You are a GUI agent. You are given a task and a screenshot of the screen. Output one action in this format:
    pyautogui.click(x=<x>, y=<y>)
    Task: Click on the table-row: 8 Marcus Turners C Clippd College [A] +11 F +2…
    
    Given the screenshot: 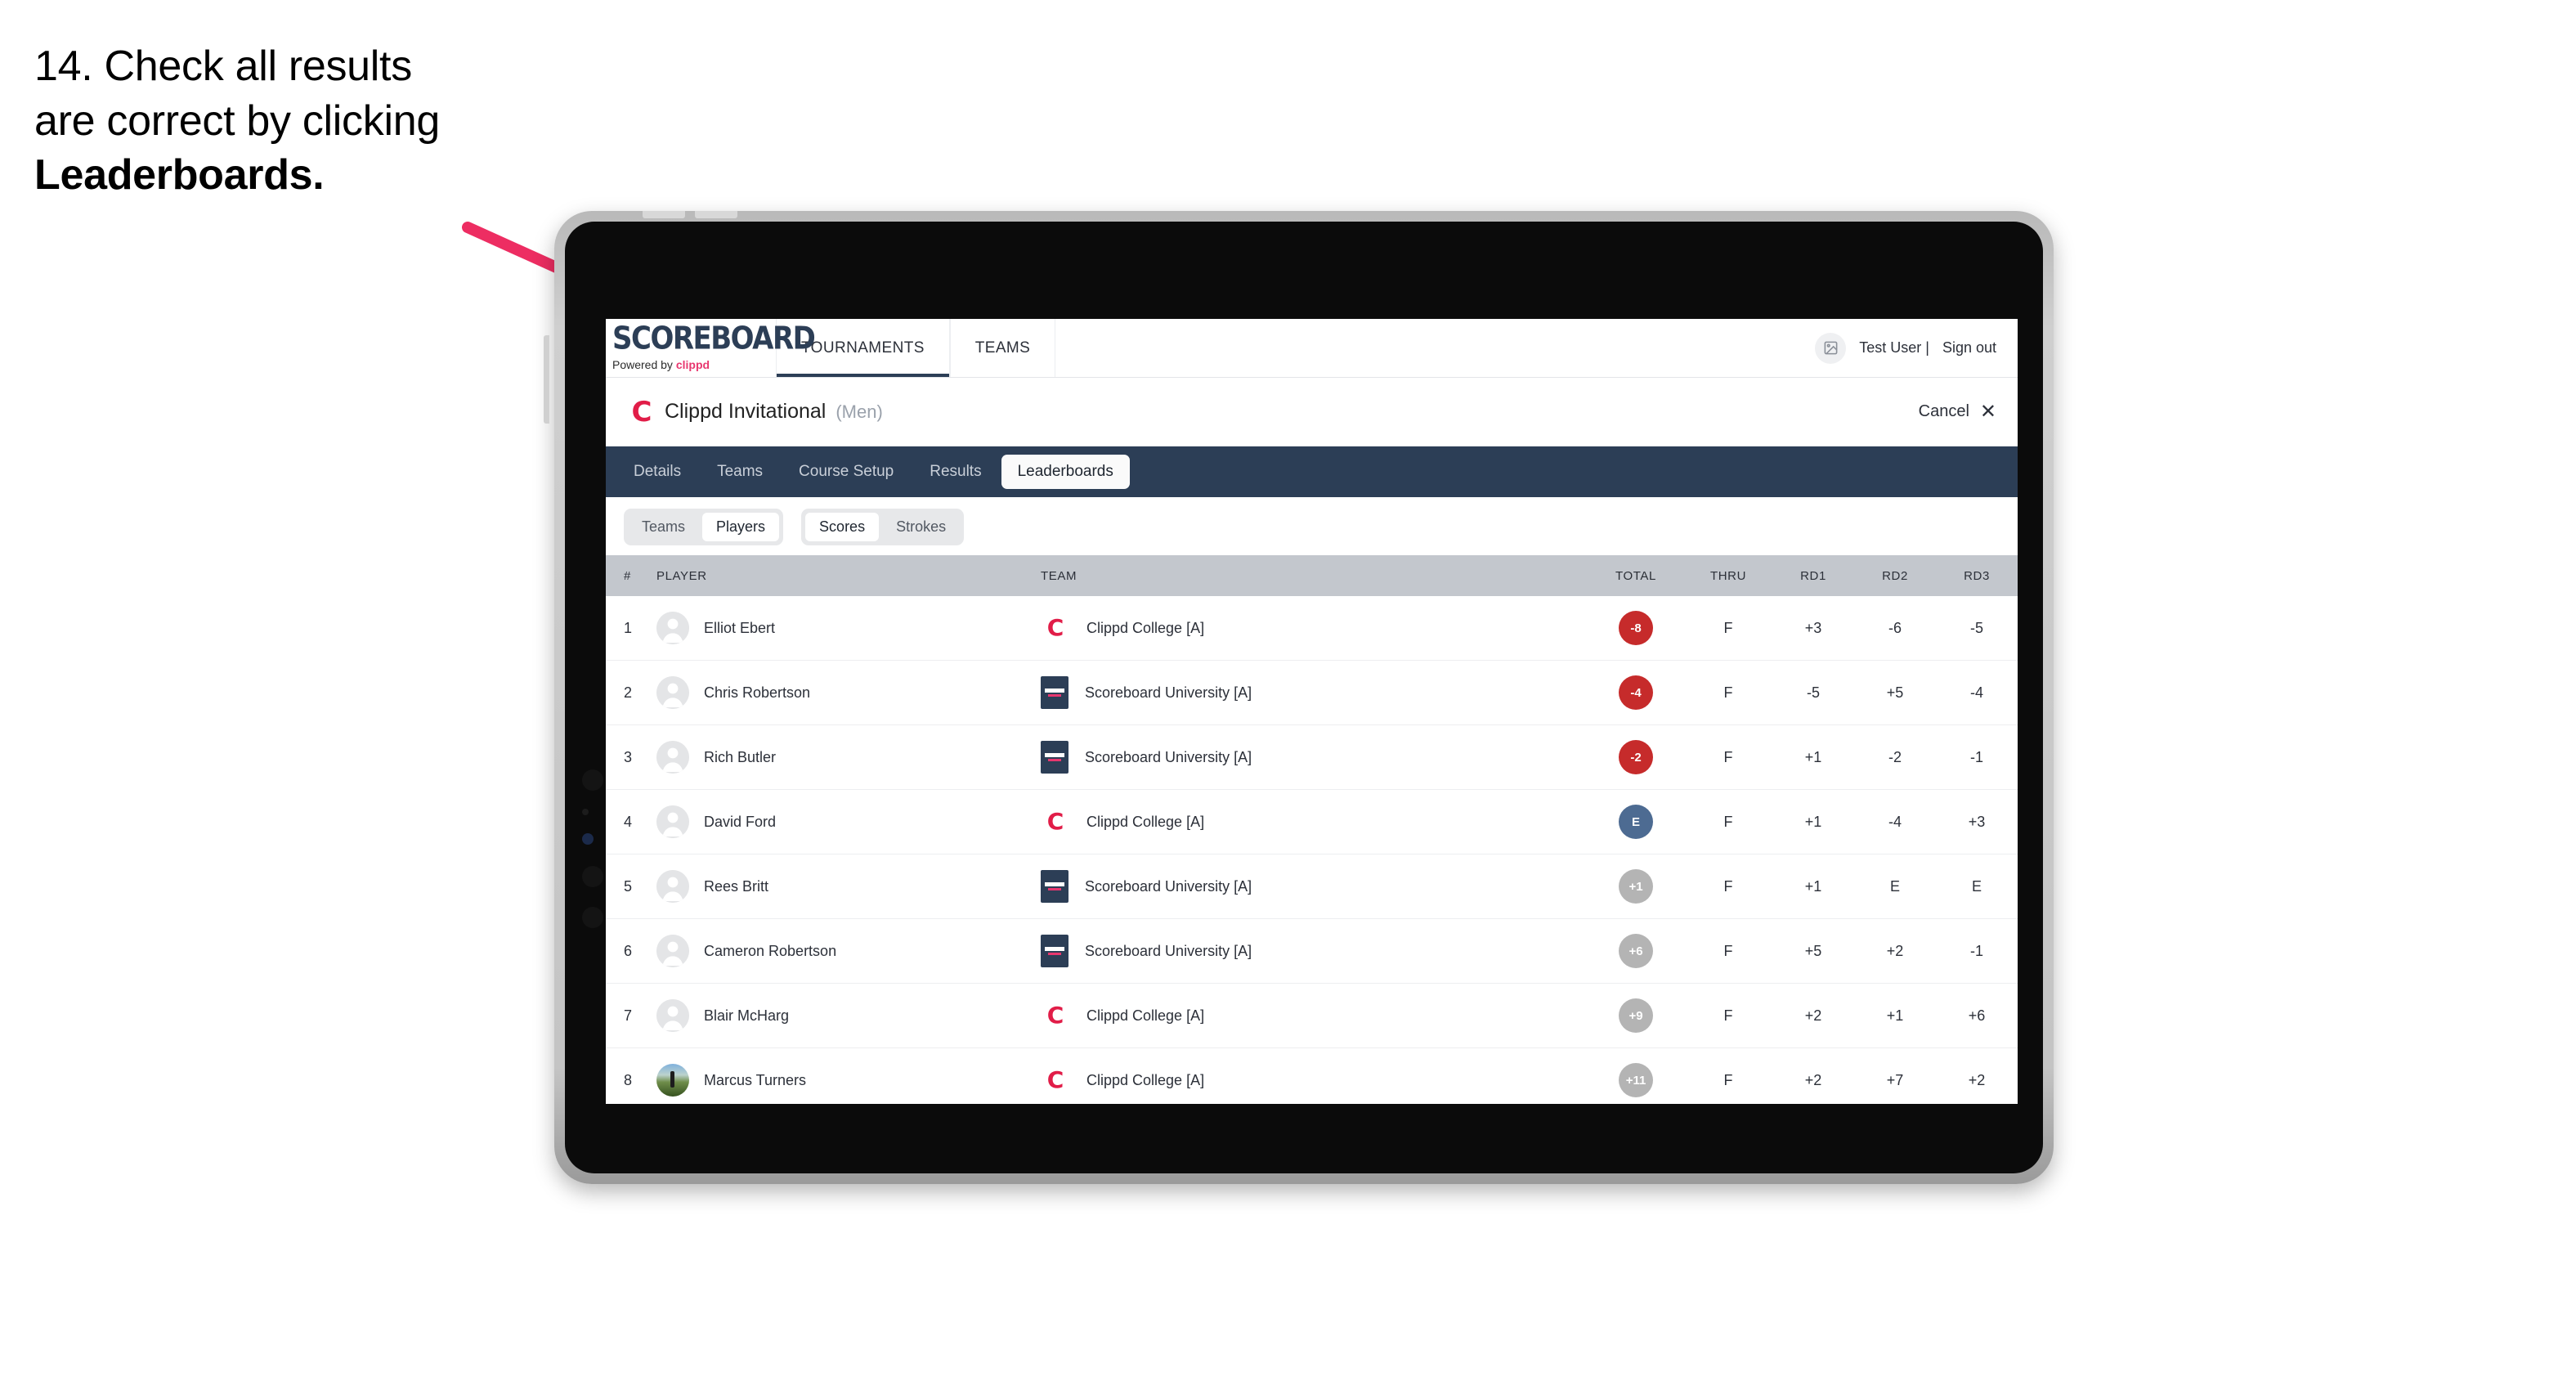 What is the action you would take?
    pyautogui.click(x=1312, y=1076)
    